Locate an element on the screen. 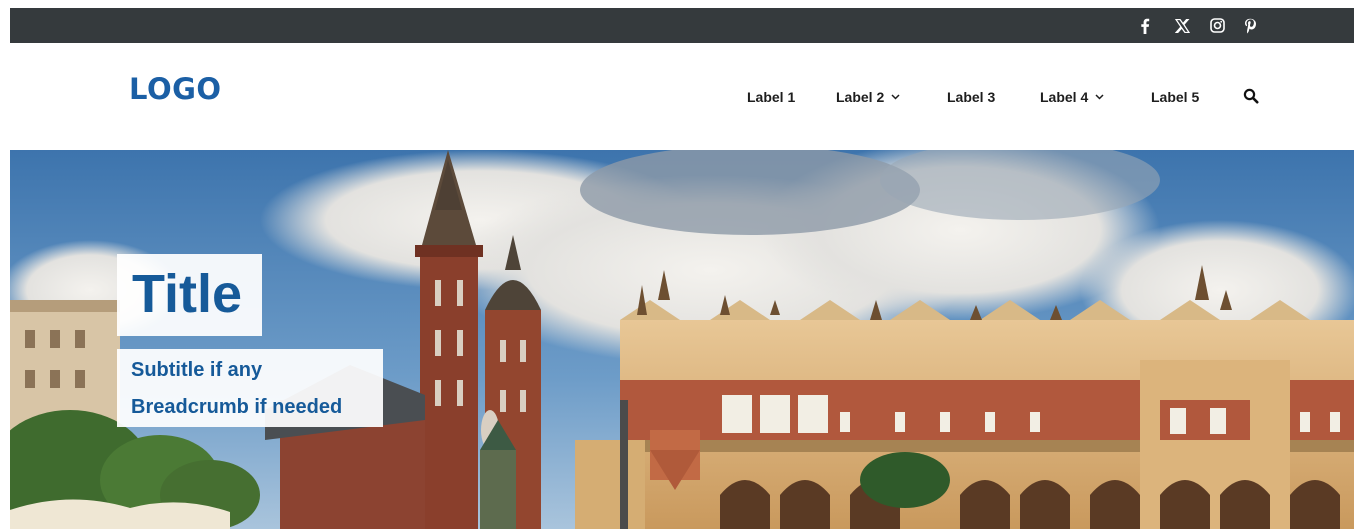 Image resolution: width=1354 pixels, height=529 pixels. nav-item-label: Label 5 is located at coordinates (1175, 97).